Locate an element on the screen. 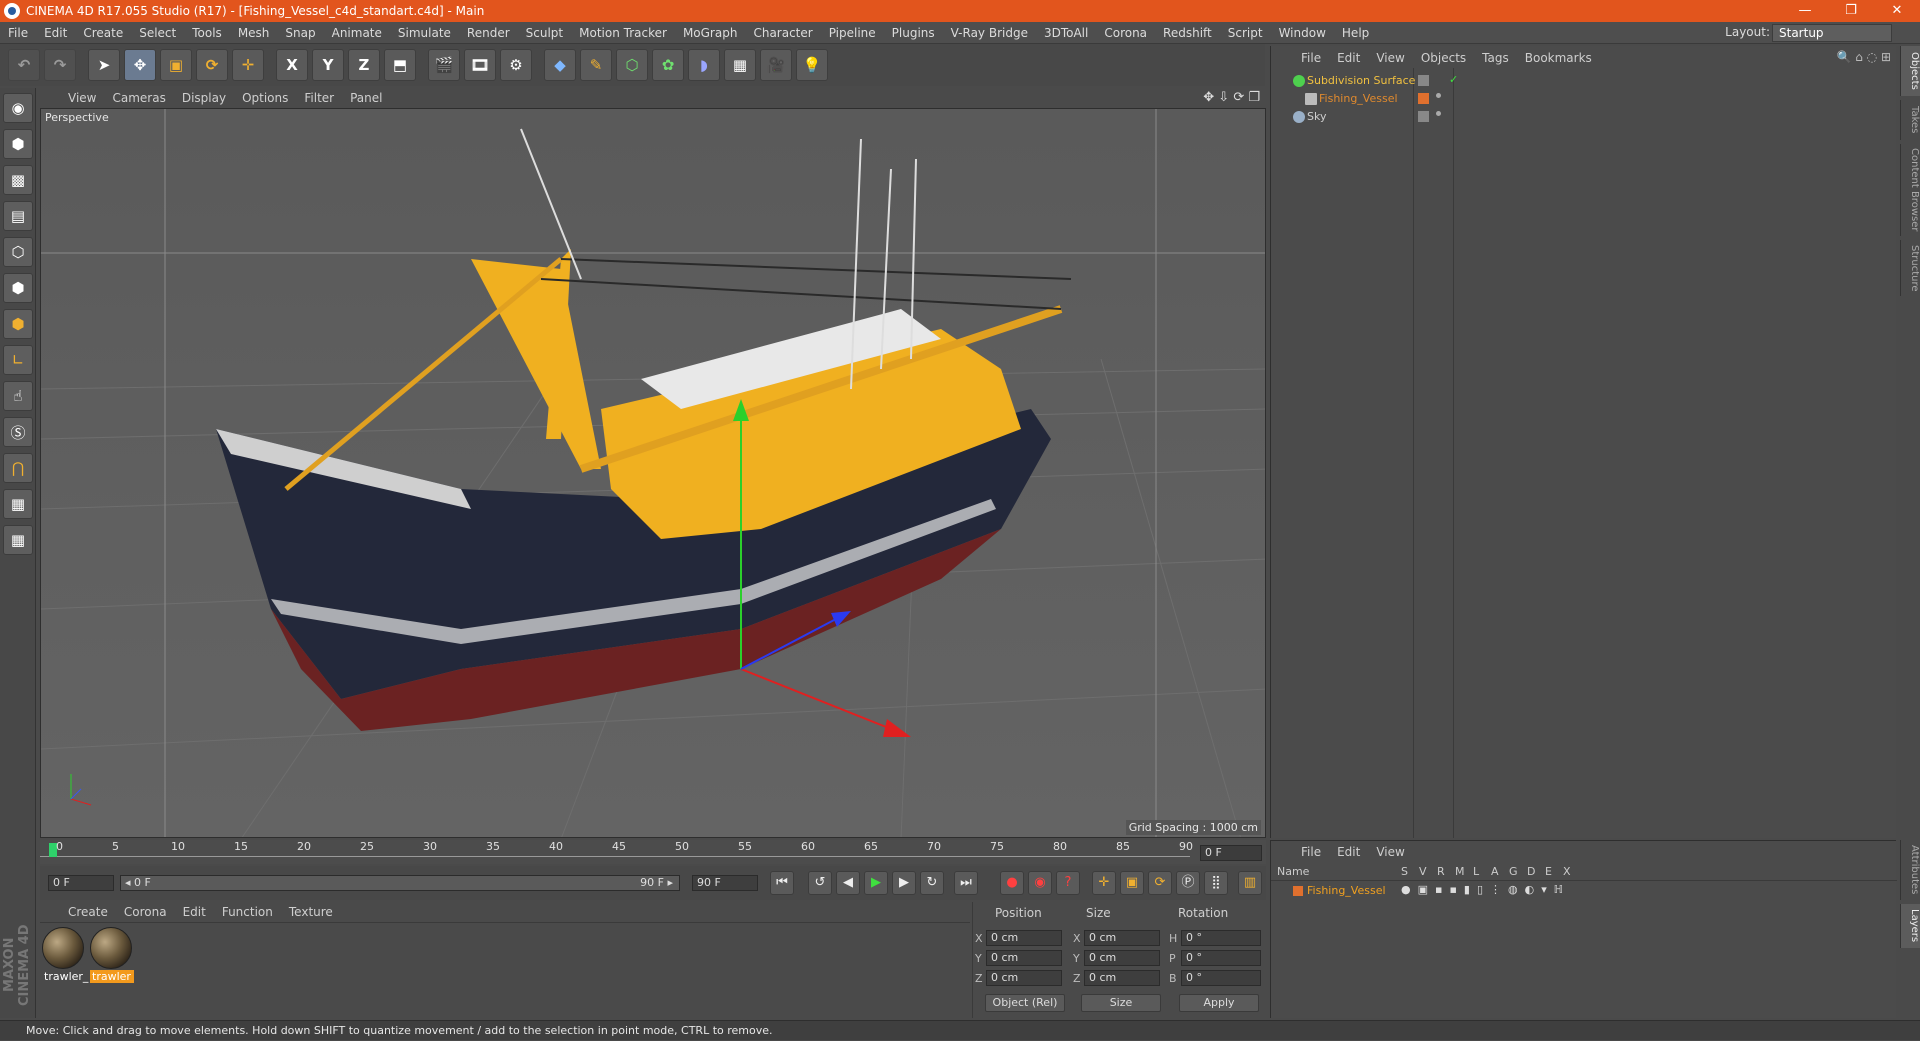 Image resolution: width=1920 pixels, height=1041 pixels. material-menu-function: Function is located at coordinates (247, 912).